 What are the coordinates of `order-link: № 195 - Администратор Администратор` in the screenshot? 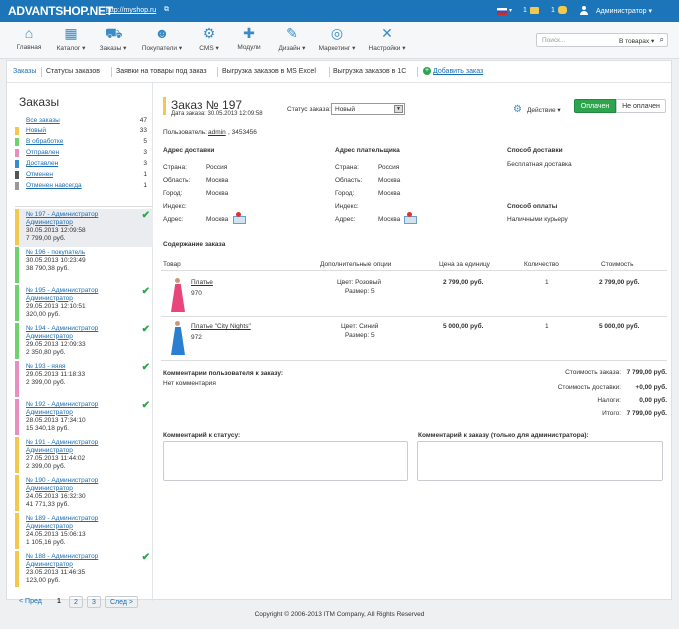 It's located at (76, 294).